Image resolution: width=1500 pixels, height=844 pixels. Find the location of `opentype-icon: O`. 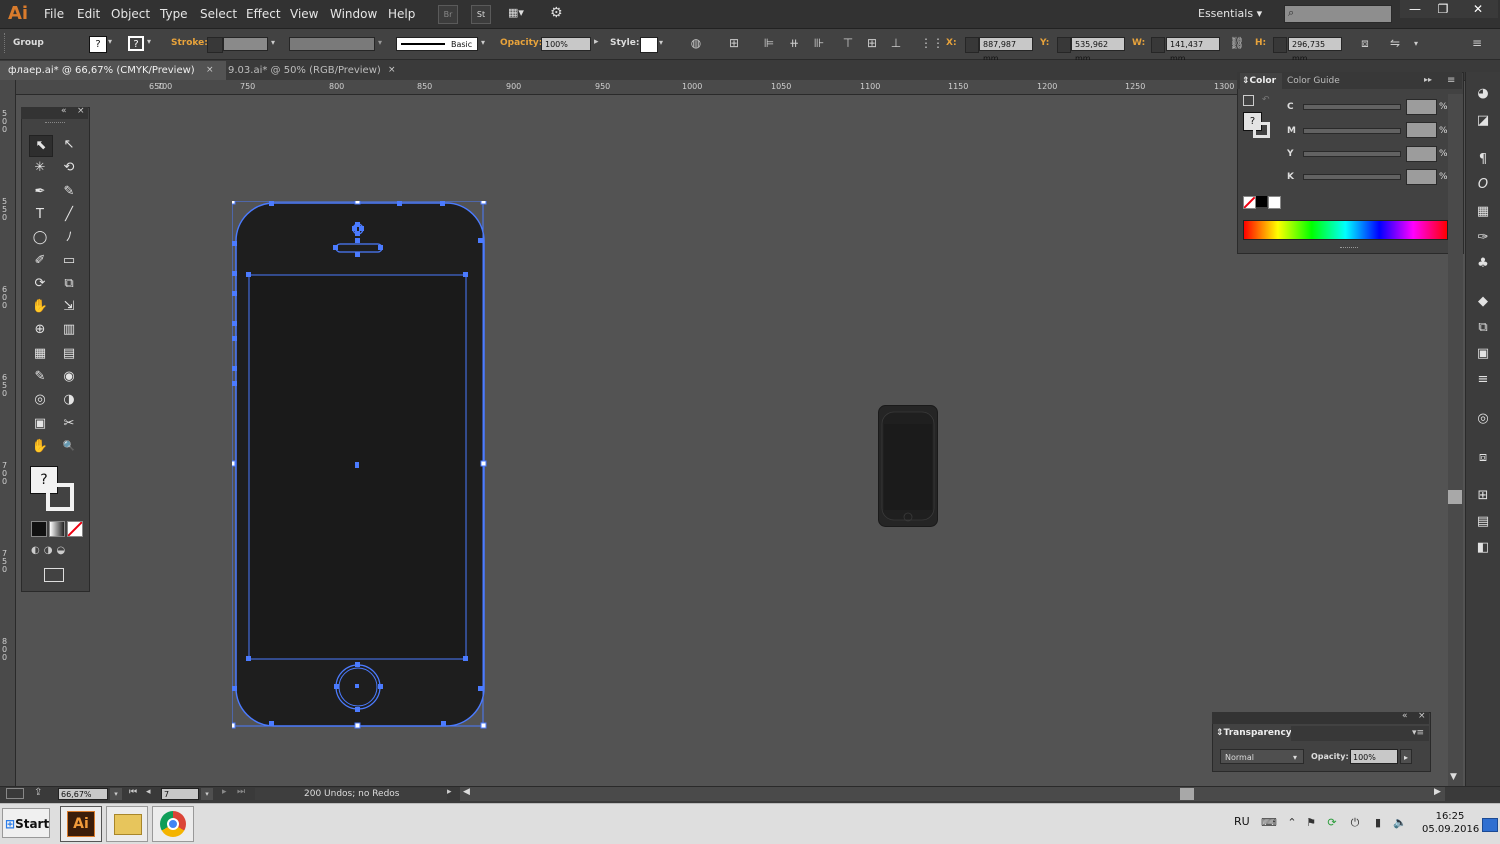

opentype-icon: O is located at coordinates (1483, 185).